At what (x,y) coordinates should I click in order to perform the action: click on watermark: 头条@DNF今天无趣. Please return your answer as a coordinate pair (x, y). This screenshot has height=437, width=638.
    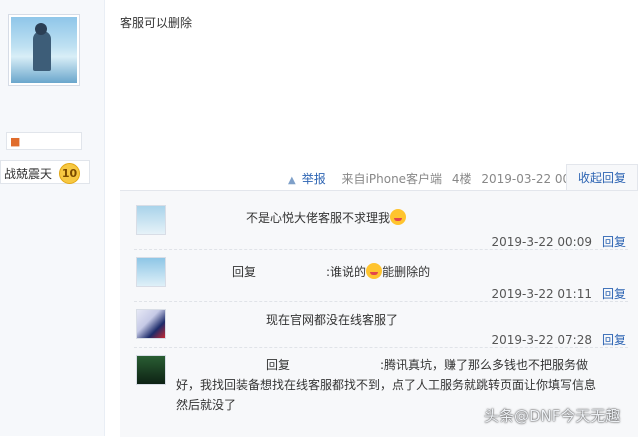
    Looking at the image, I should click on (552, 416).